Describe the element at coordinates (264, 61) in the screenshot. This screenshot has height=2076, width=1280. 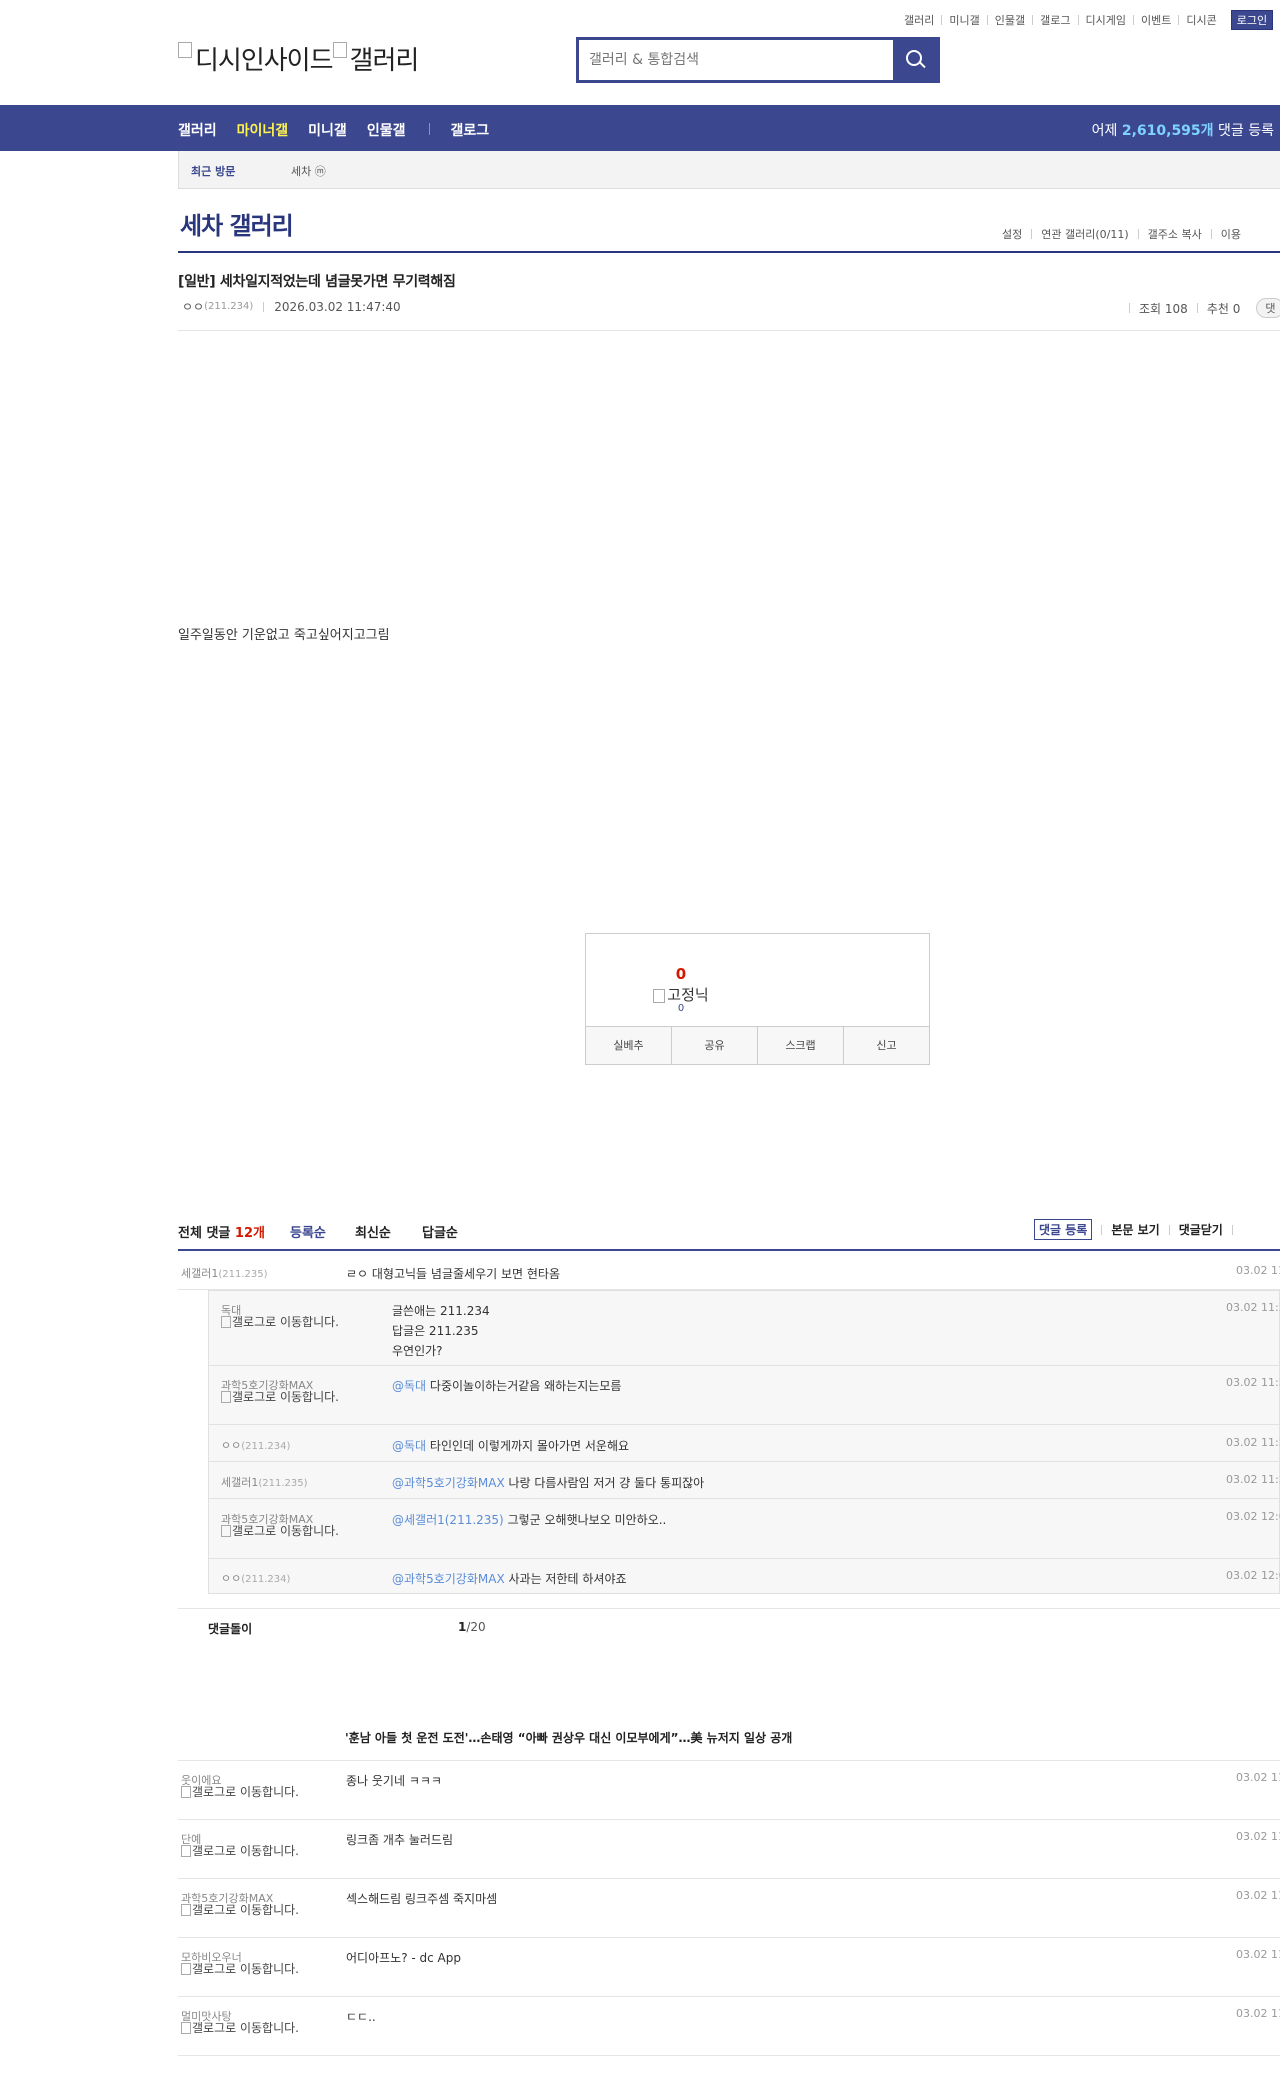
I see `logo-alt-1: 디시인사이드` at that location.